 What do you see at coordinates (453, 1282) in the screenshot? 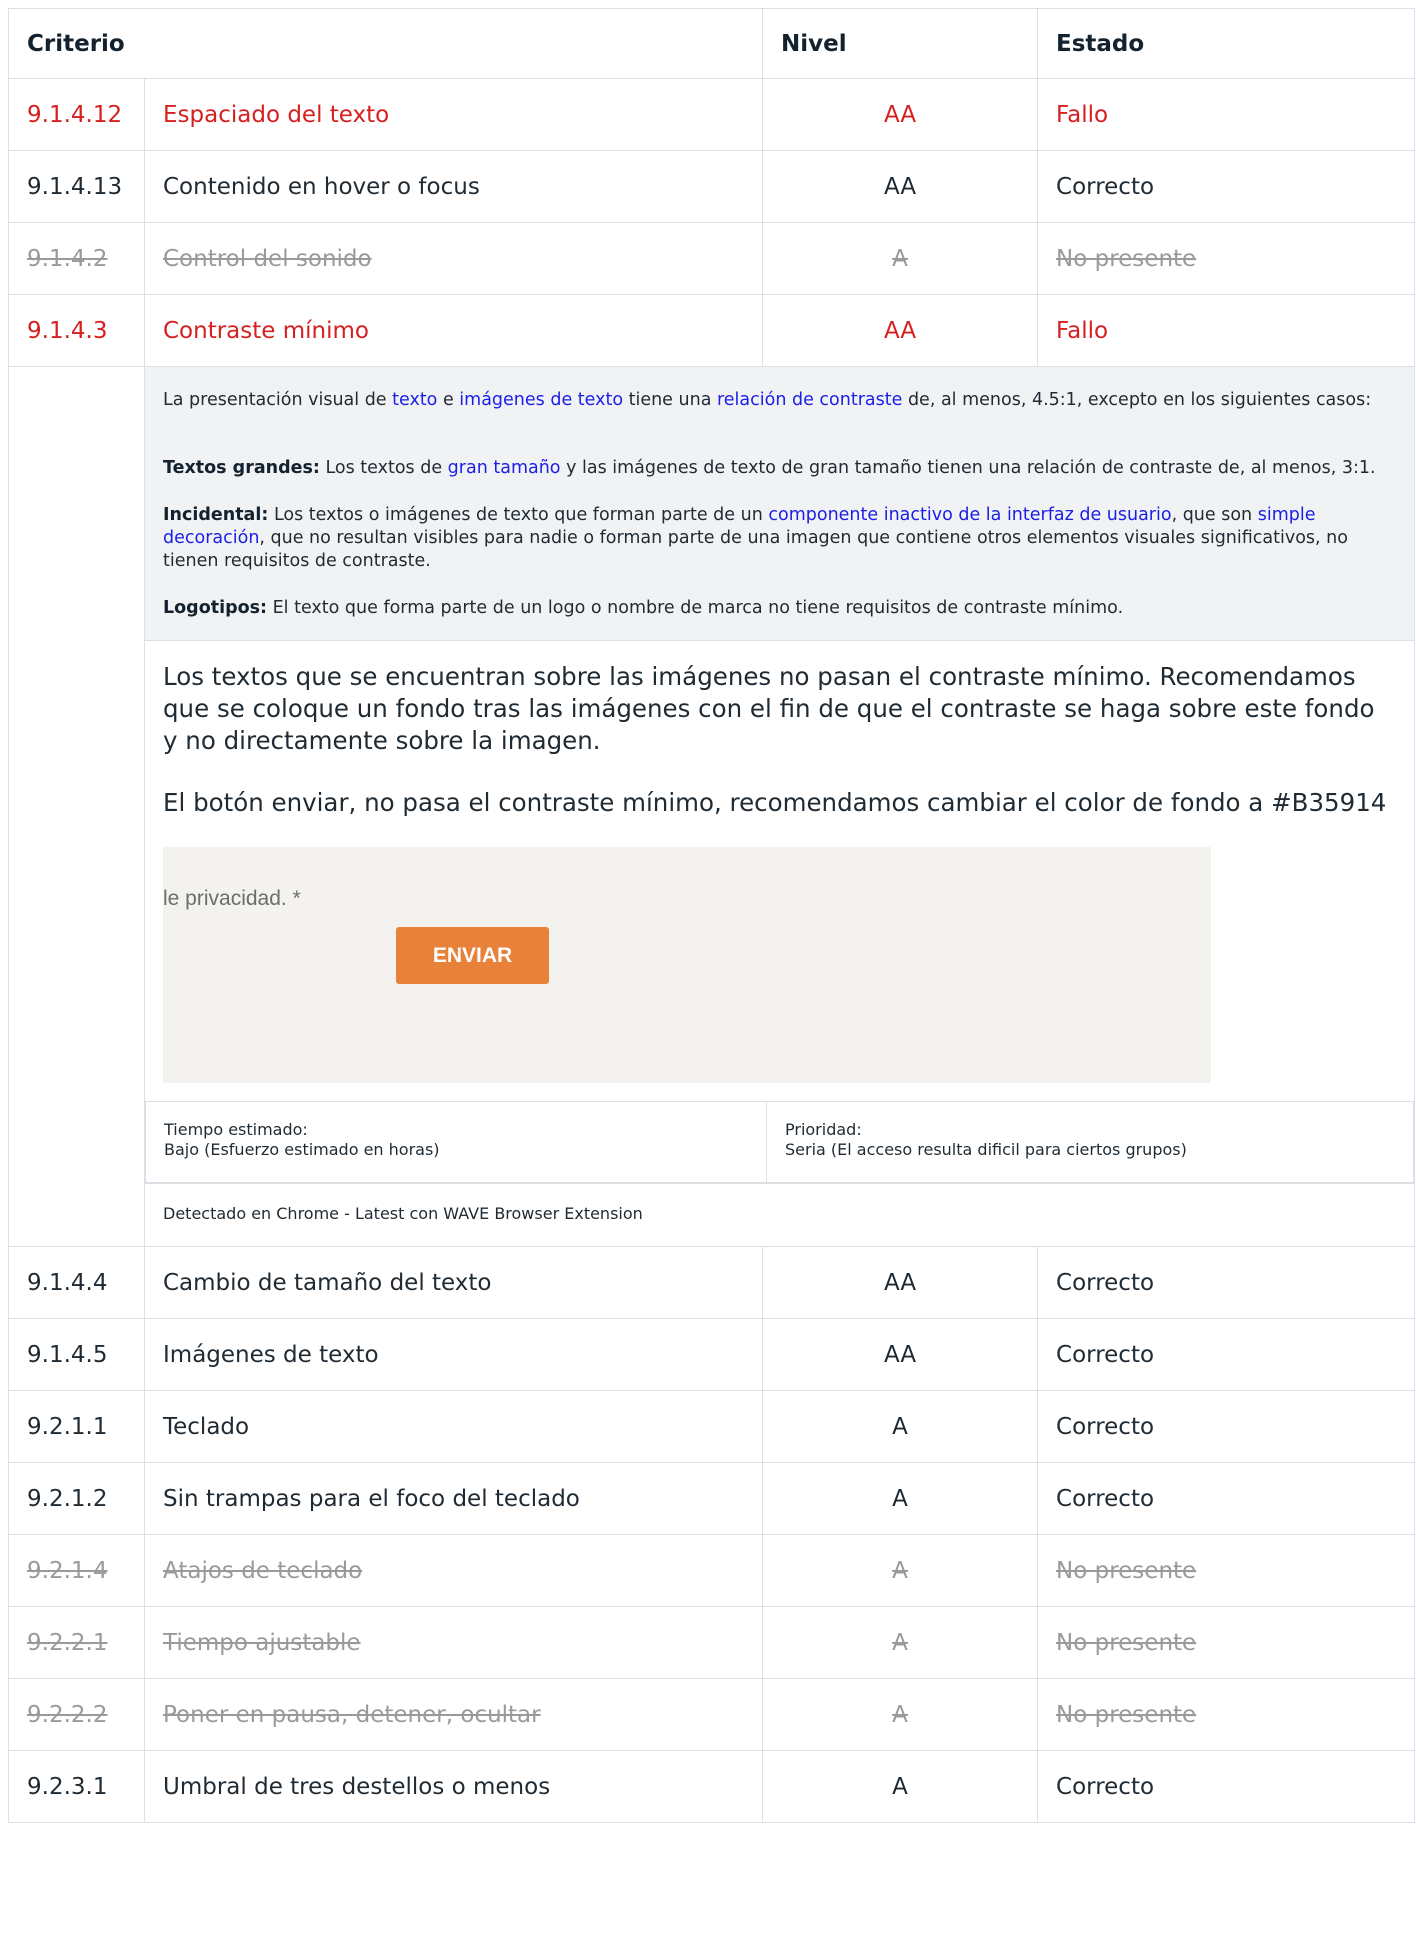
I see `criterion-name: Cambio de tamaño del texto` at bounding box center [453, 1282].